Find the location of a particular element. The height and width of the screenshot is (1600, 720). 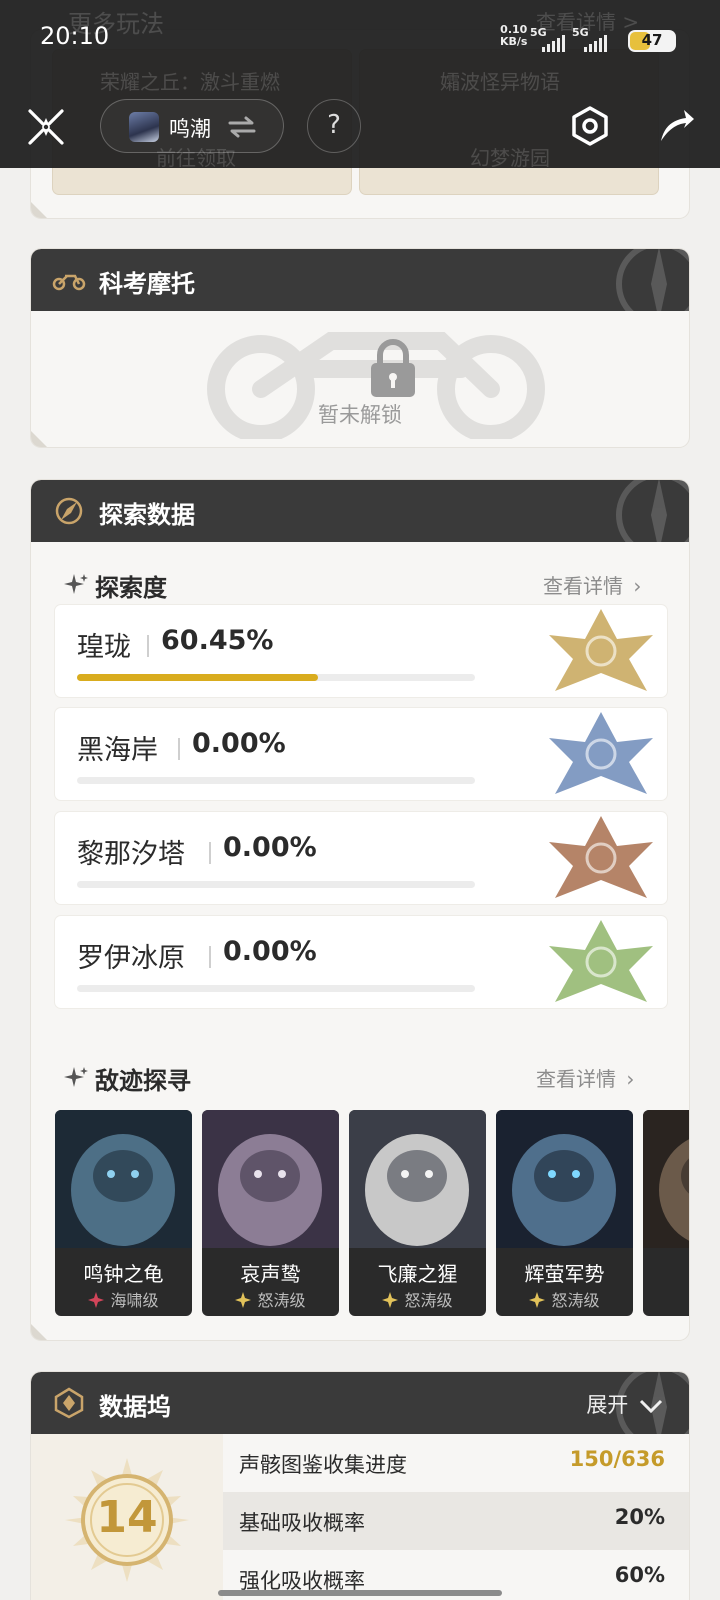

enemy-card: 鸣钟之龟海啸级 is located at coordinates (123, 1213).